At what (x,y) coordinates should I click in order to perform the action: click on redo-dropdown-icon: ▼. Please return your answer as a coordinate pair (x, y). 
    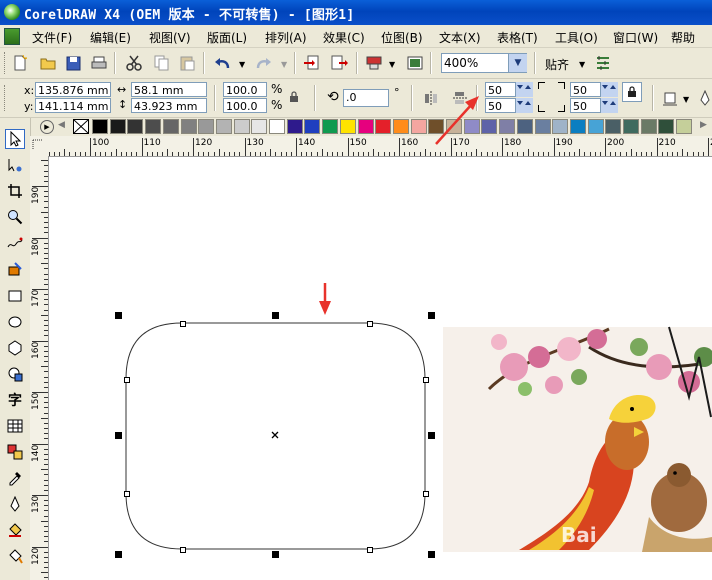
    Looking at the image, I should click on (284, 64).